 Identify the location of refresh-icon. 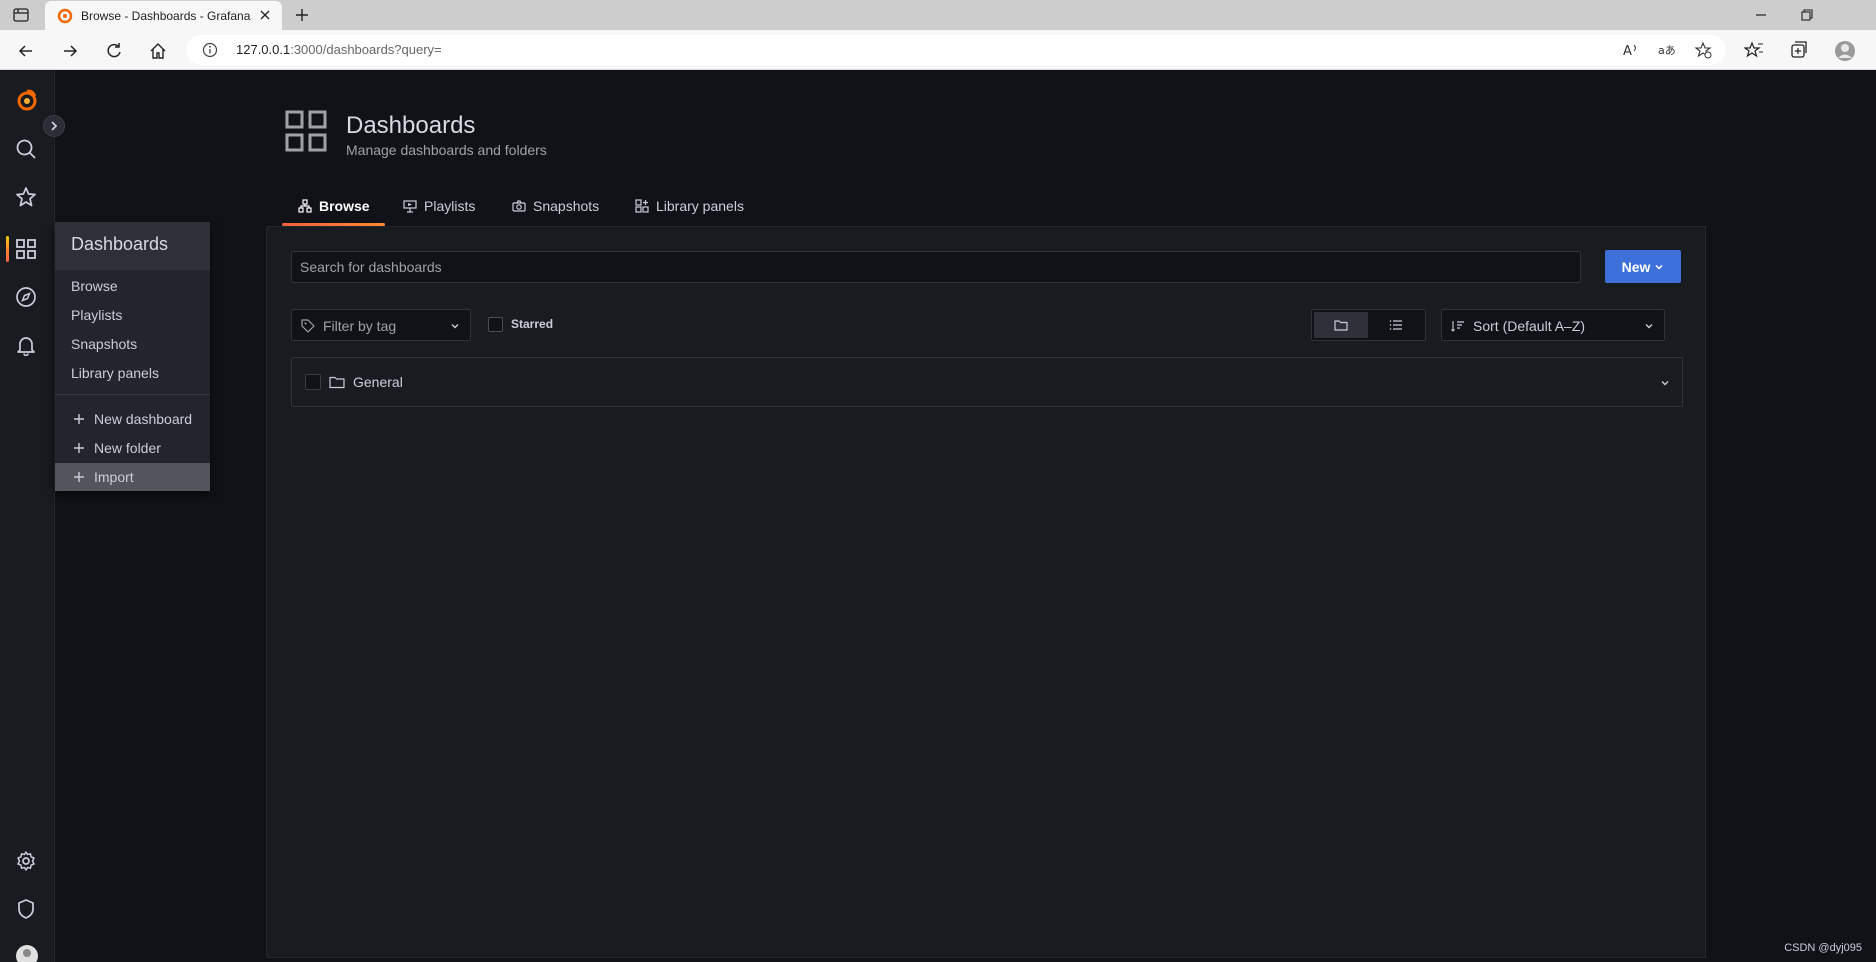
(114, 51).